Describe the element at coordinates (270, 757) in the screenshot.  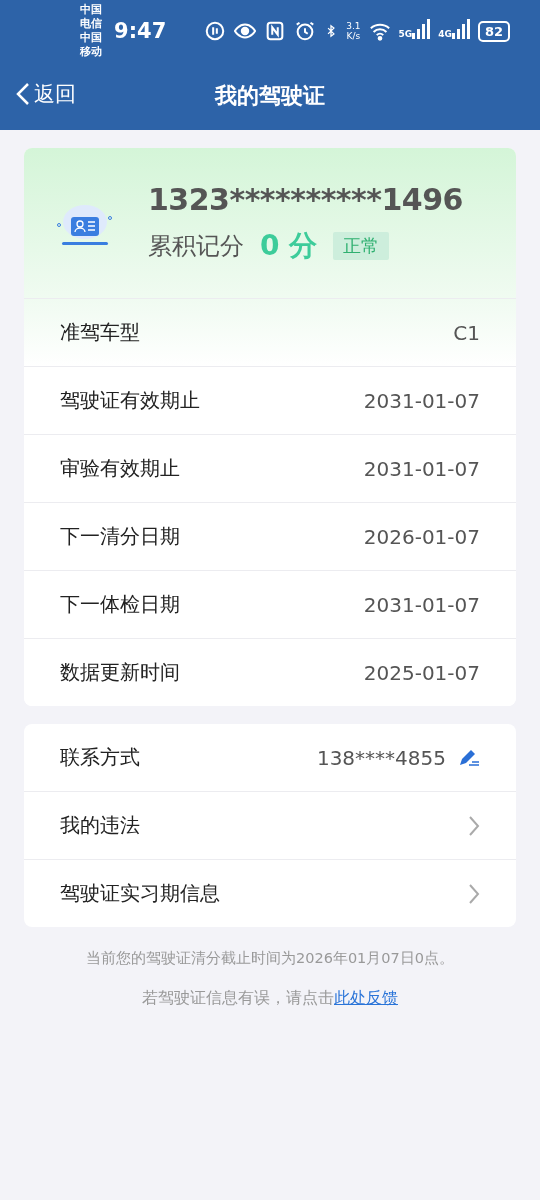
I see `menu-row: 联系方式 138****4855` at that location.